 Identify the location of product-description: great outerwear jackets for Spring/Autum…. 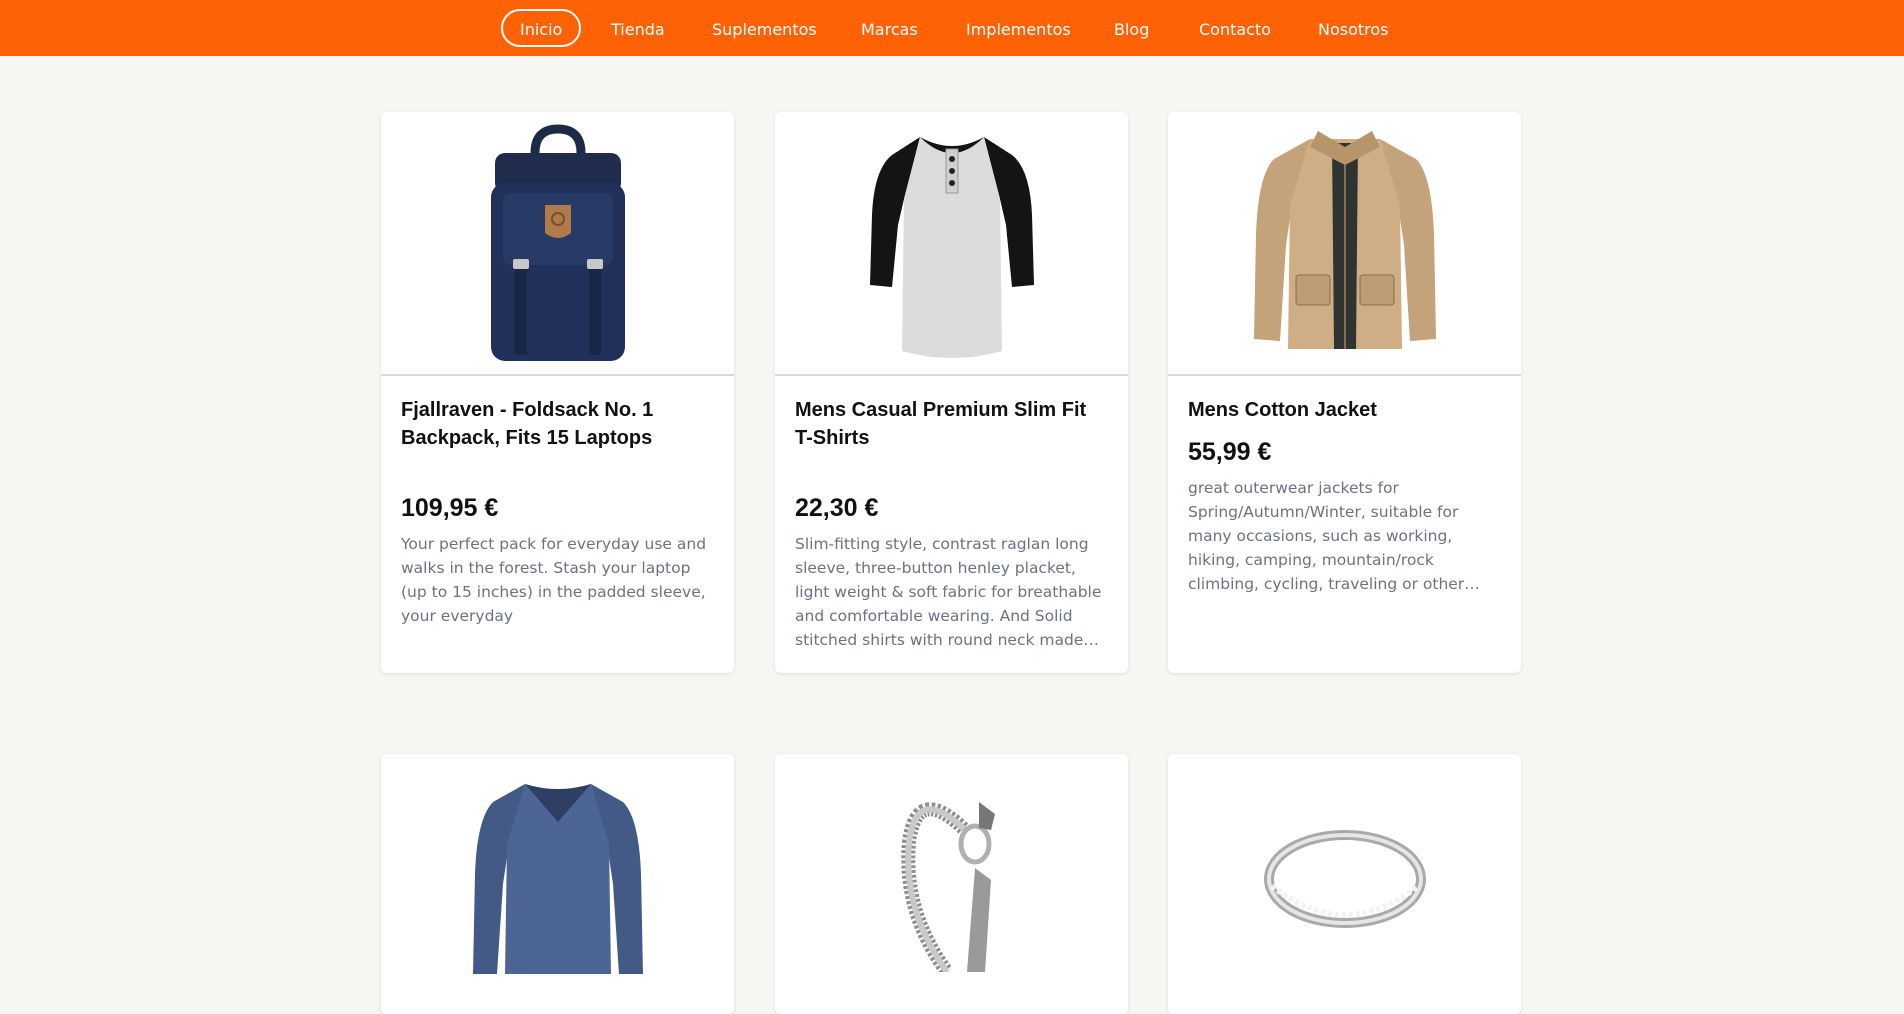
(1326, 536).